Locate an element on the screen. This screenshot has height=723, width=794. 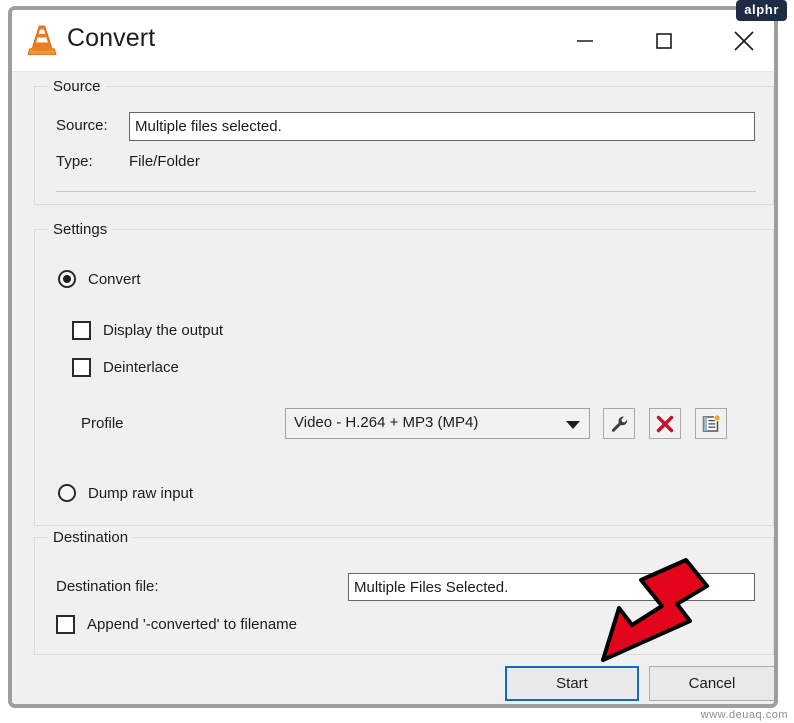
source-separator is located at coordinates (406, 191).